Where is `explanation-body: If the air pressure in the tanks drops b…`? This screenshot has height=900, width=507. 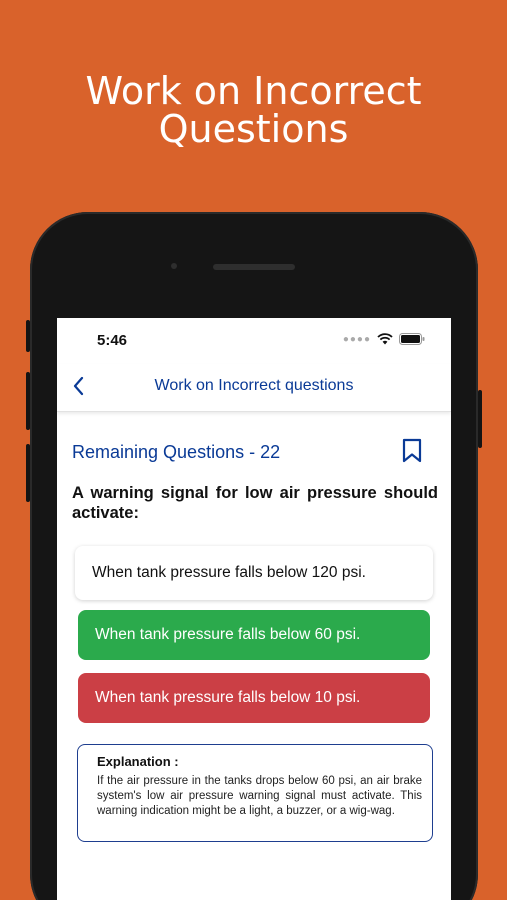 explanation-body: If the air pressure in the tanks drops b… is located at coordinates (259, 796).